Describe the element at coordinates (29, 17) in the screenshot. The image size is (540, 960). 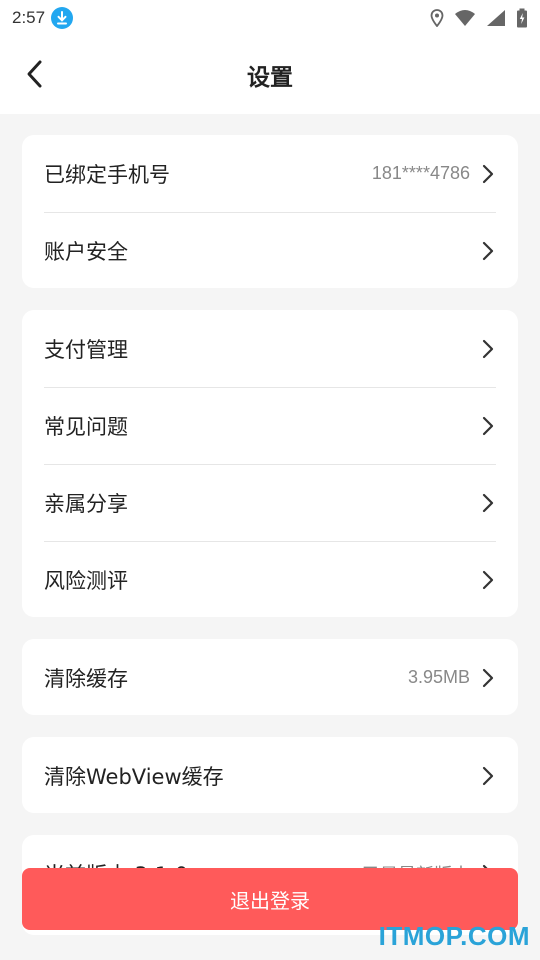
I see `status-time: 2:57` at that location.